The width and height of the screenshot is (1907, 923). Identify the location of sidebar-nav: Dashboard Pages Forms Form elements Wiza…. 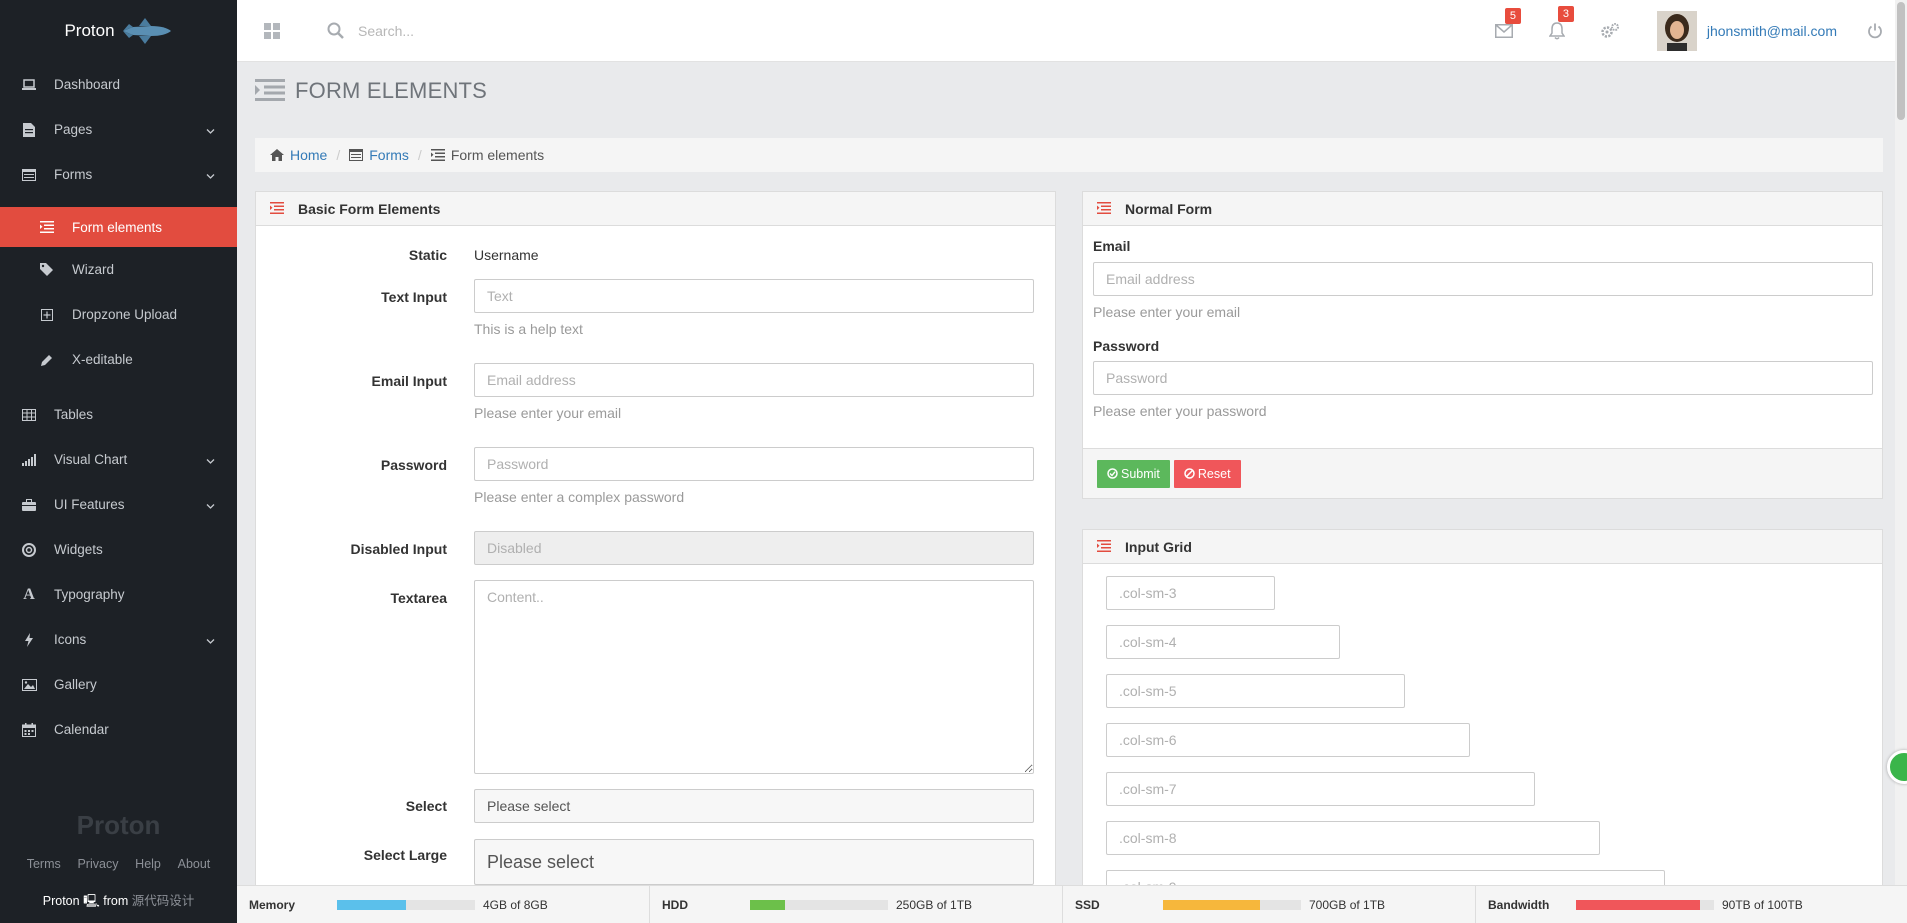
(118, 407).